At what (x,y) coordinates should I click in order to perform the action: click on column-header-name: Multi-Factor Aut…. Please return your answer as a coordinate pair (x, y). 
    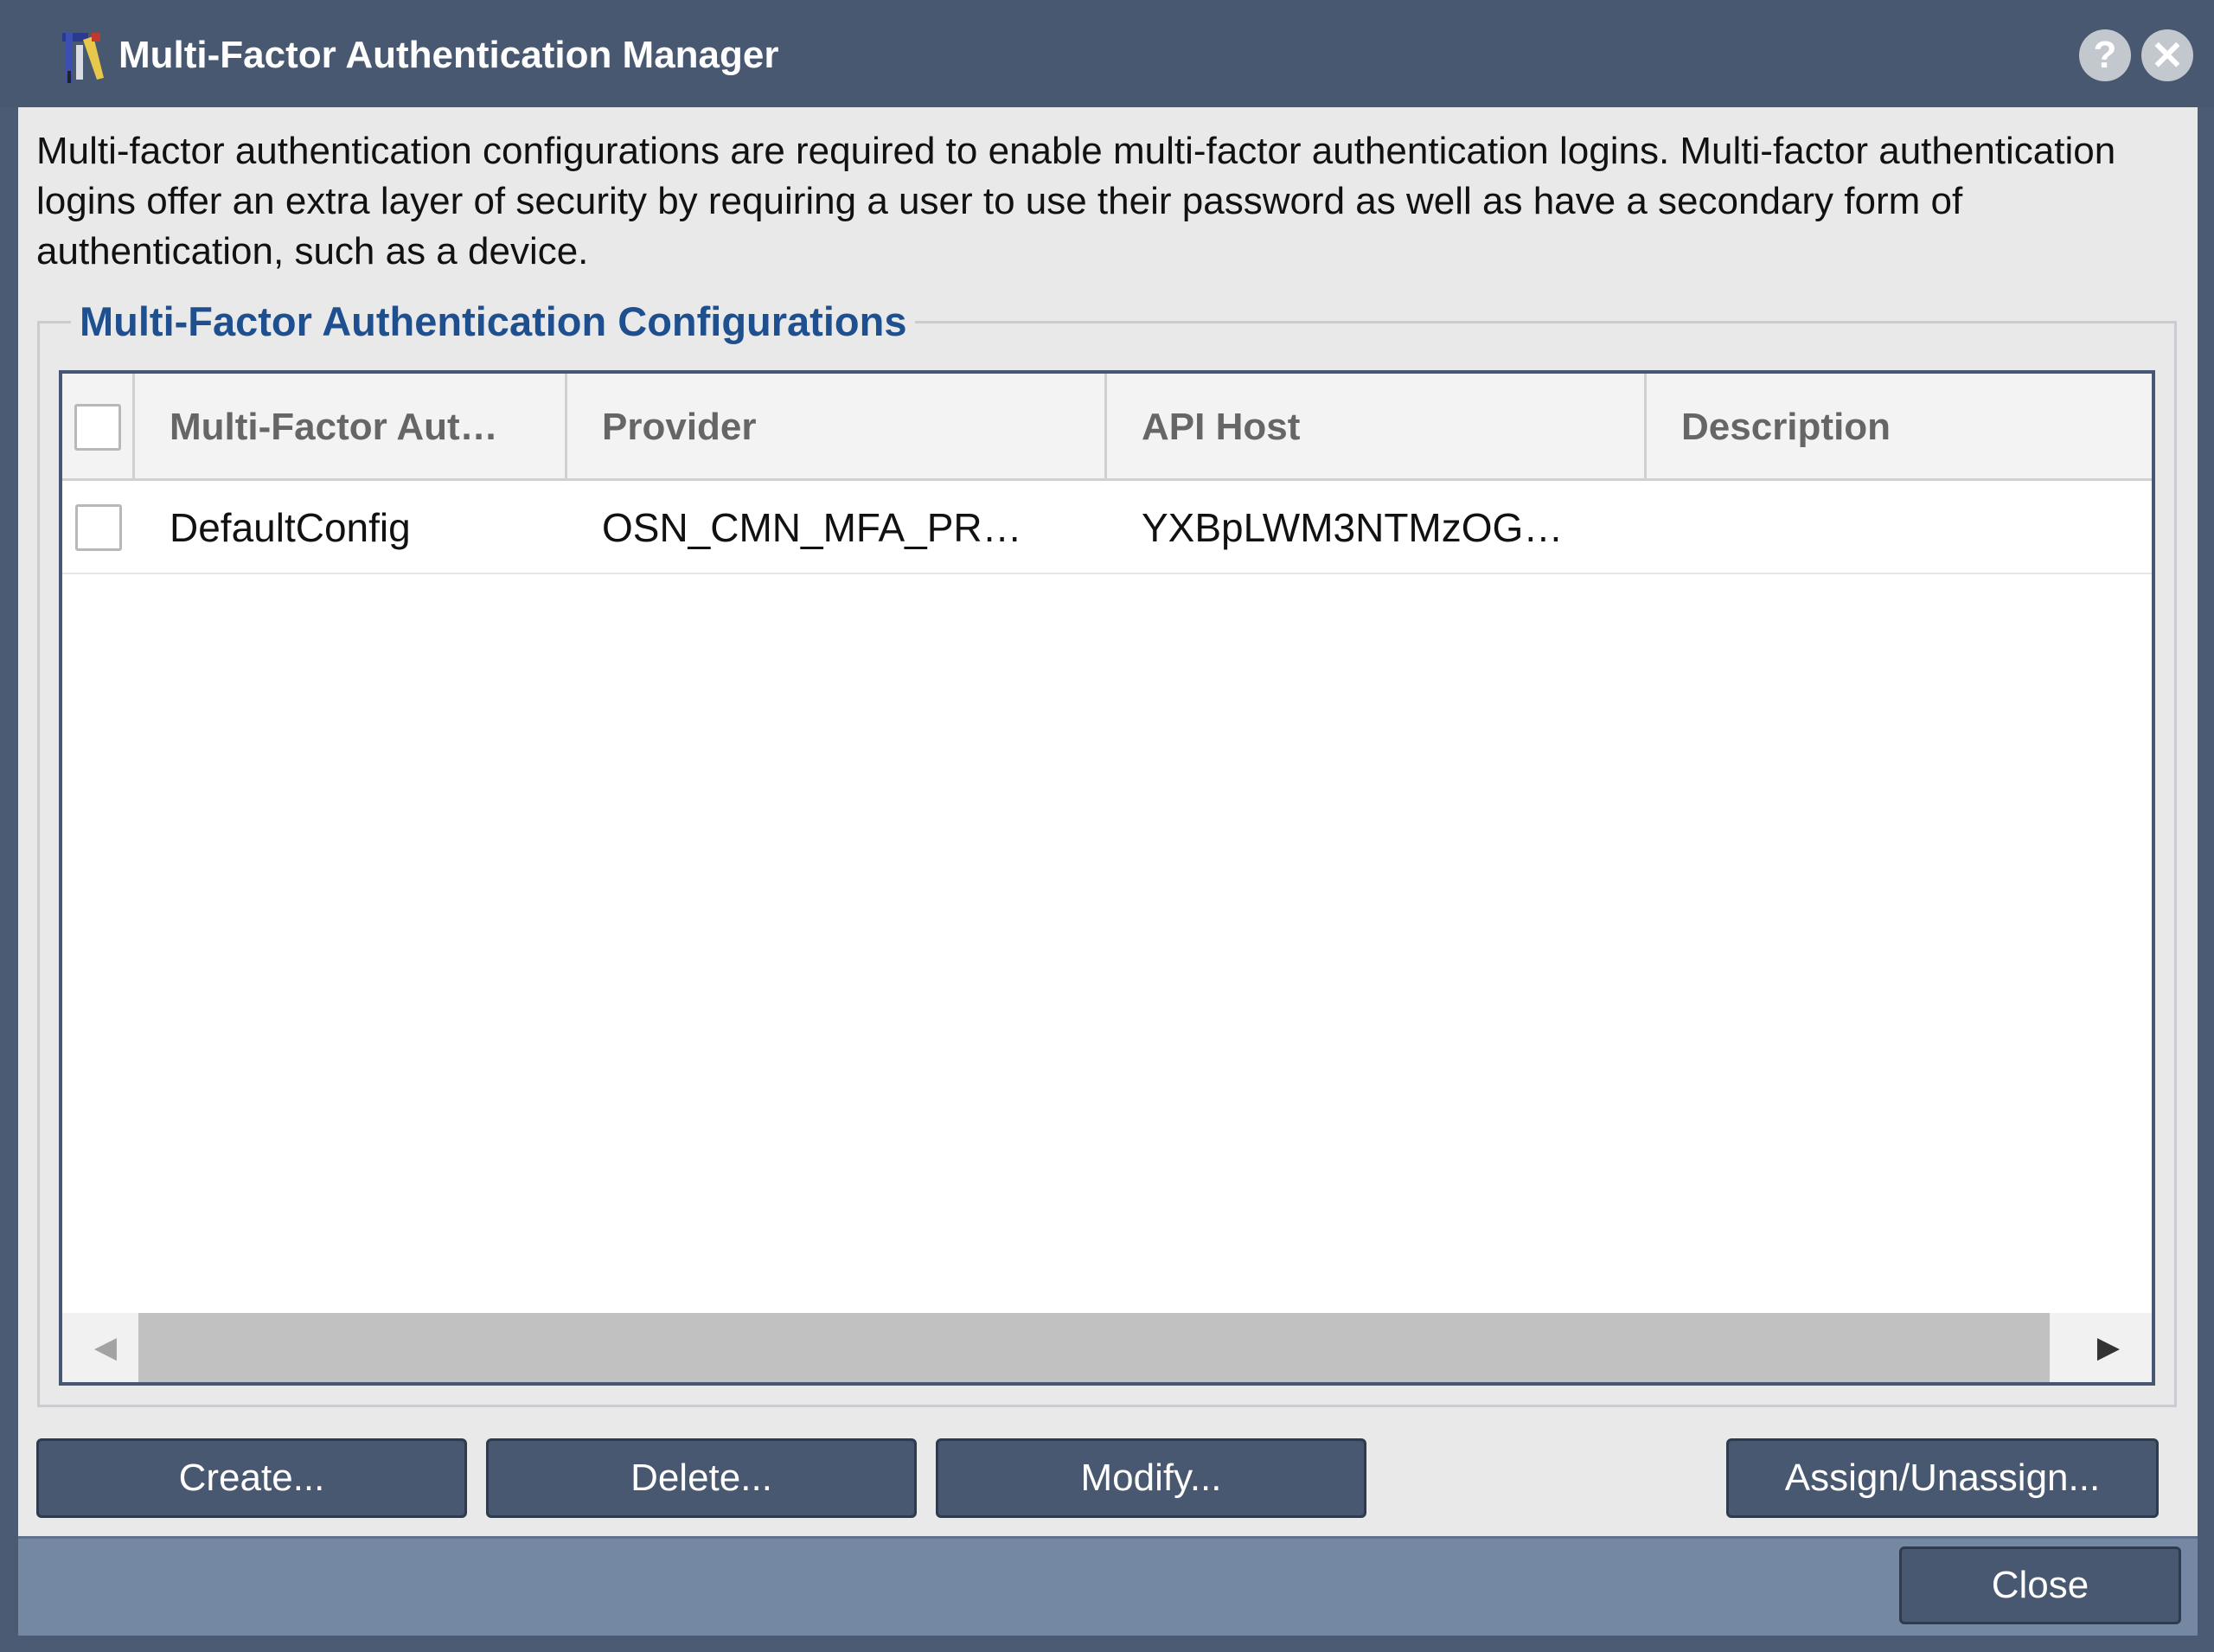
    Looking at the image, I should click on (351, 427).